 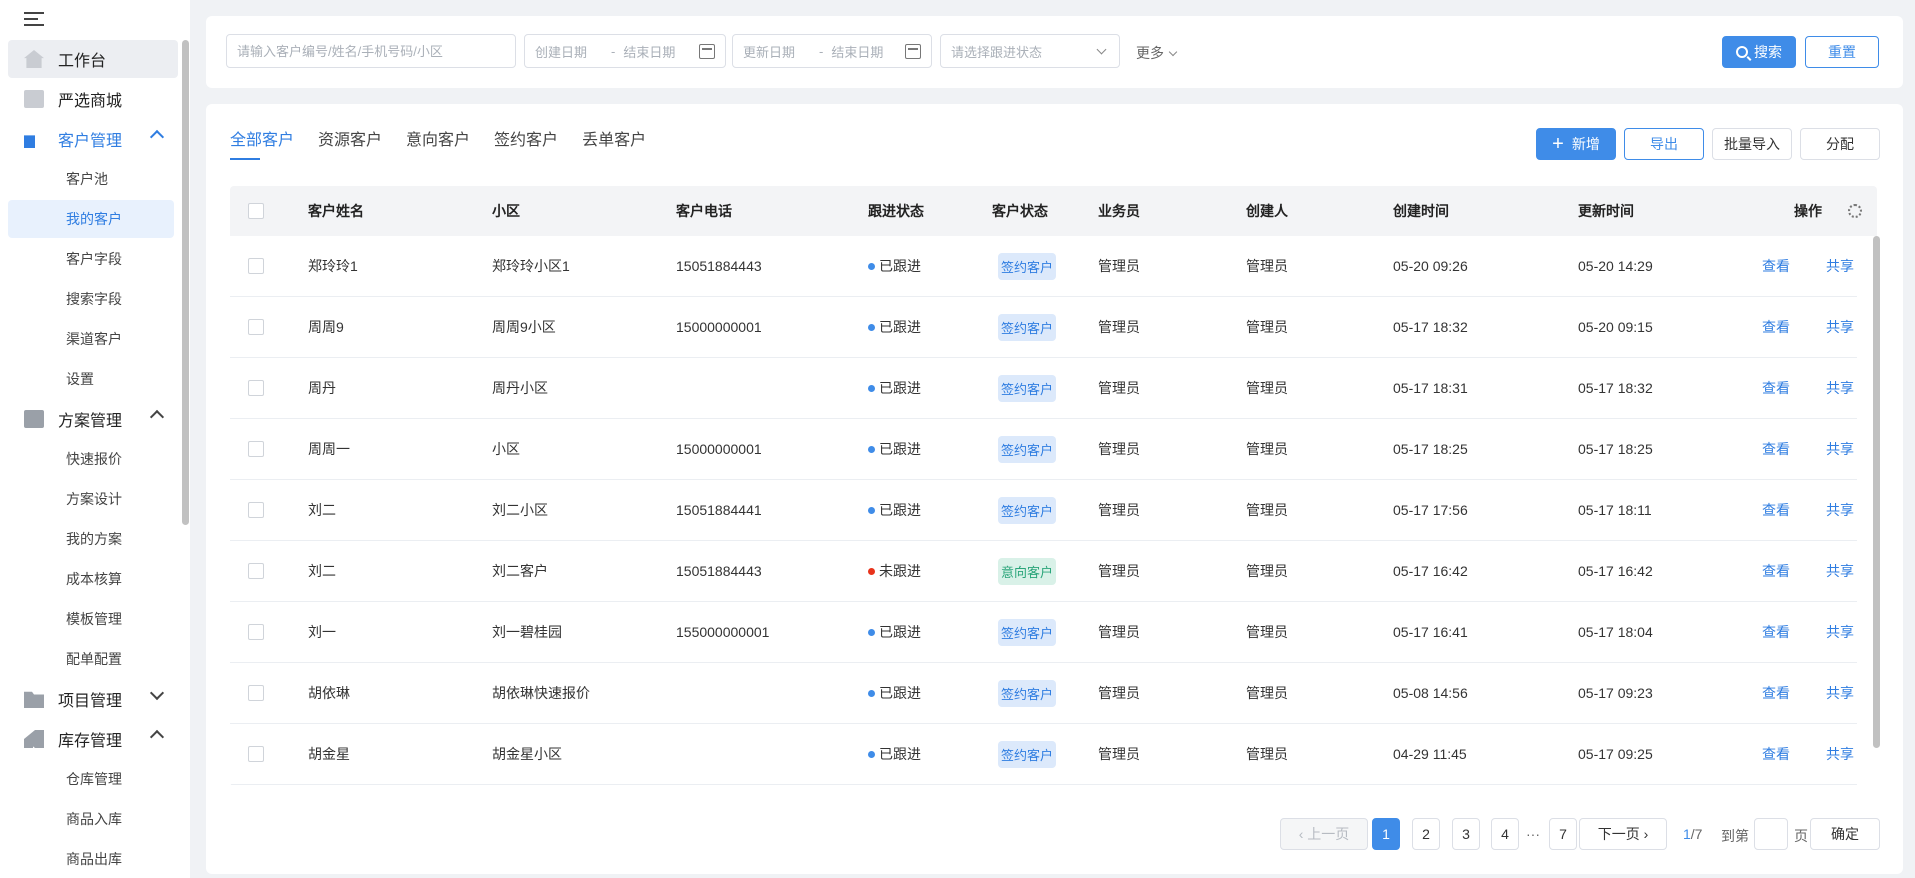 I want to click on cell-share: 共享, so click(x=1840, y=327).